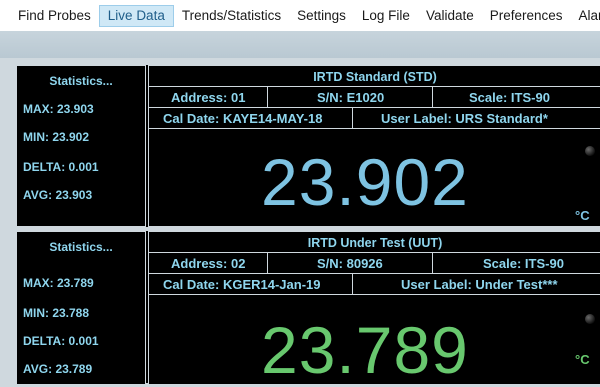 This screenshot has width=600, height=387. I want to click on probe-cal-date: Cal Date: KGER14-Jan-19, so click(242, 284).